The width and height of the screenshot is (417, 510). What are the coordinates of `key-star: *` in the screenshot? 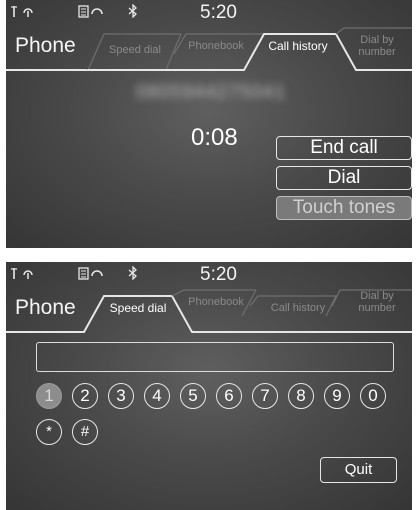 It's located at (49, 432).